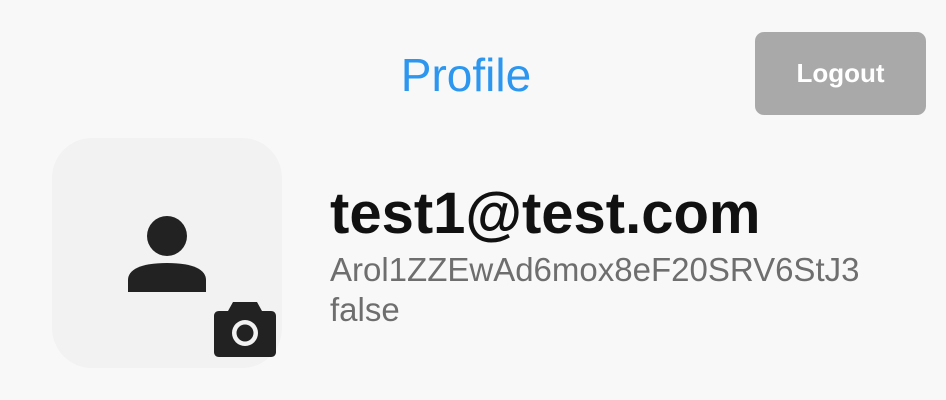 The image size is (946, 400). I want to click on camera-icon, so click(245, 329).